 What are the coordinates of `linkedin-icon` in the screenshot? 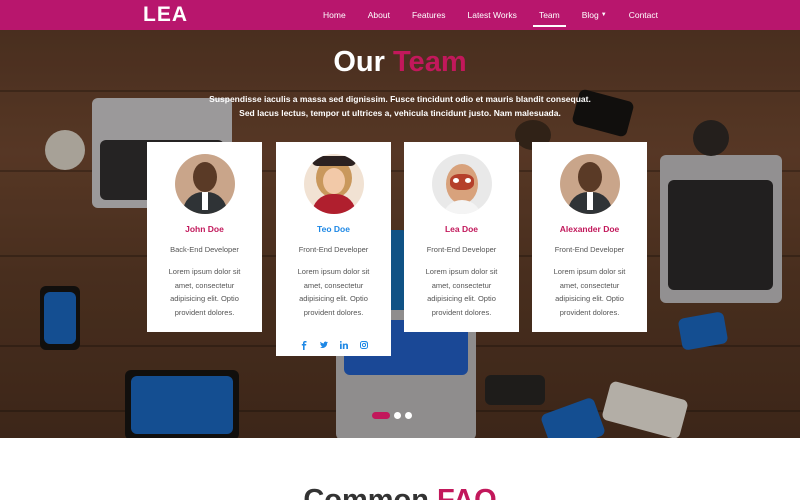 It's located at (343, 345).